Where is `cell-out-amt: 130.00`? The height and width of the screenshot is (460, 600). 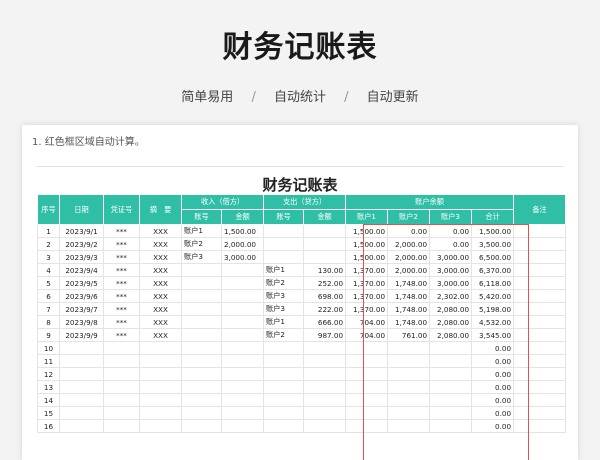 cell-out-amt: 130.00 is located at coordinates (325, 270).